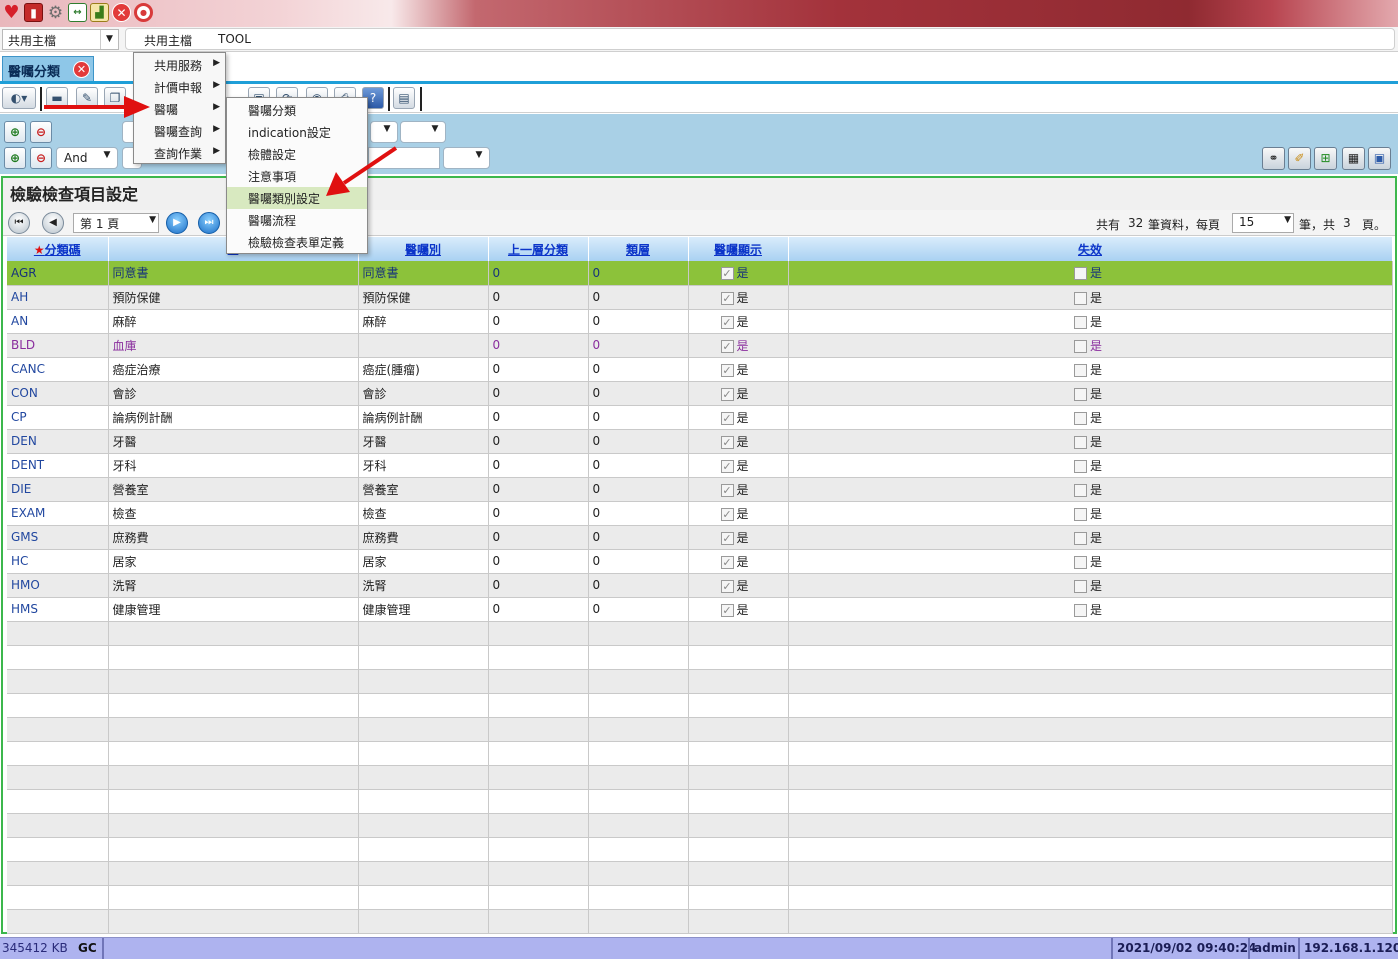 The image size is (1398, 959). I want to click on report-icon: ▤, so click(404, 98).